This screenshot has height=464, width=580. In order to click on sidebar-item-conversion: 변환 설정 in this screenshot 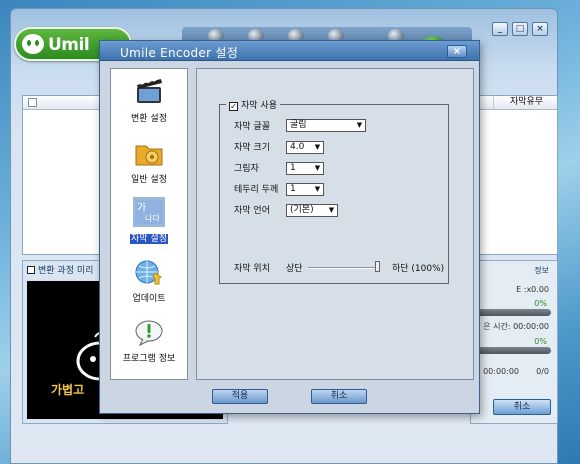, I will do `click(149, 99)`.